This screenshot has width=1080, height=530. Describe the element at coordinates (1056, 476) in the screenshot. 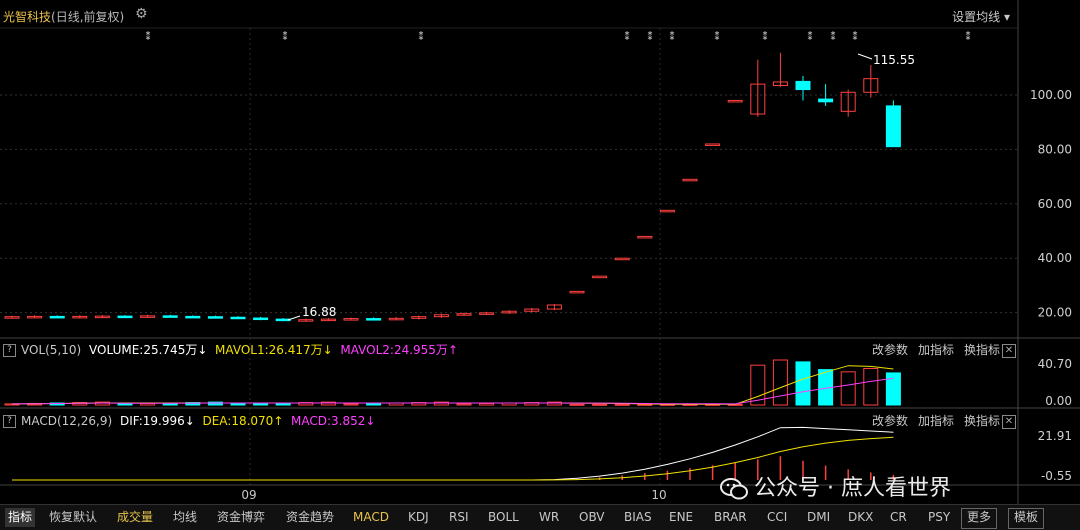

I see `macd-tick-label: -0.55` at that location.